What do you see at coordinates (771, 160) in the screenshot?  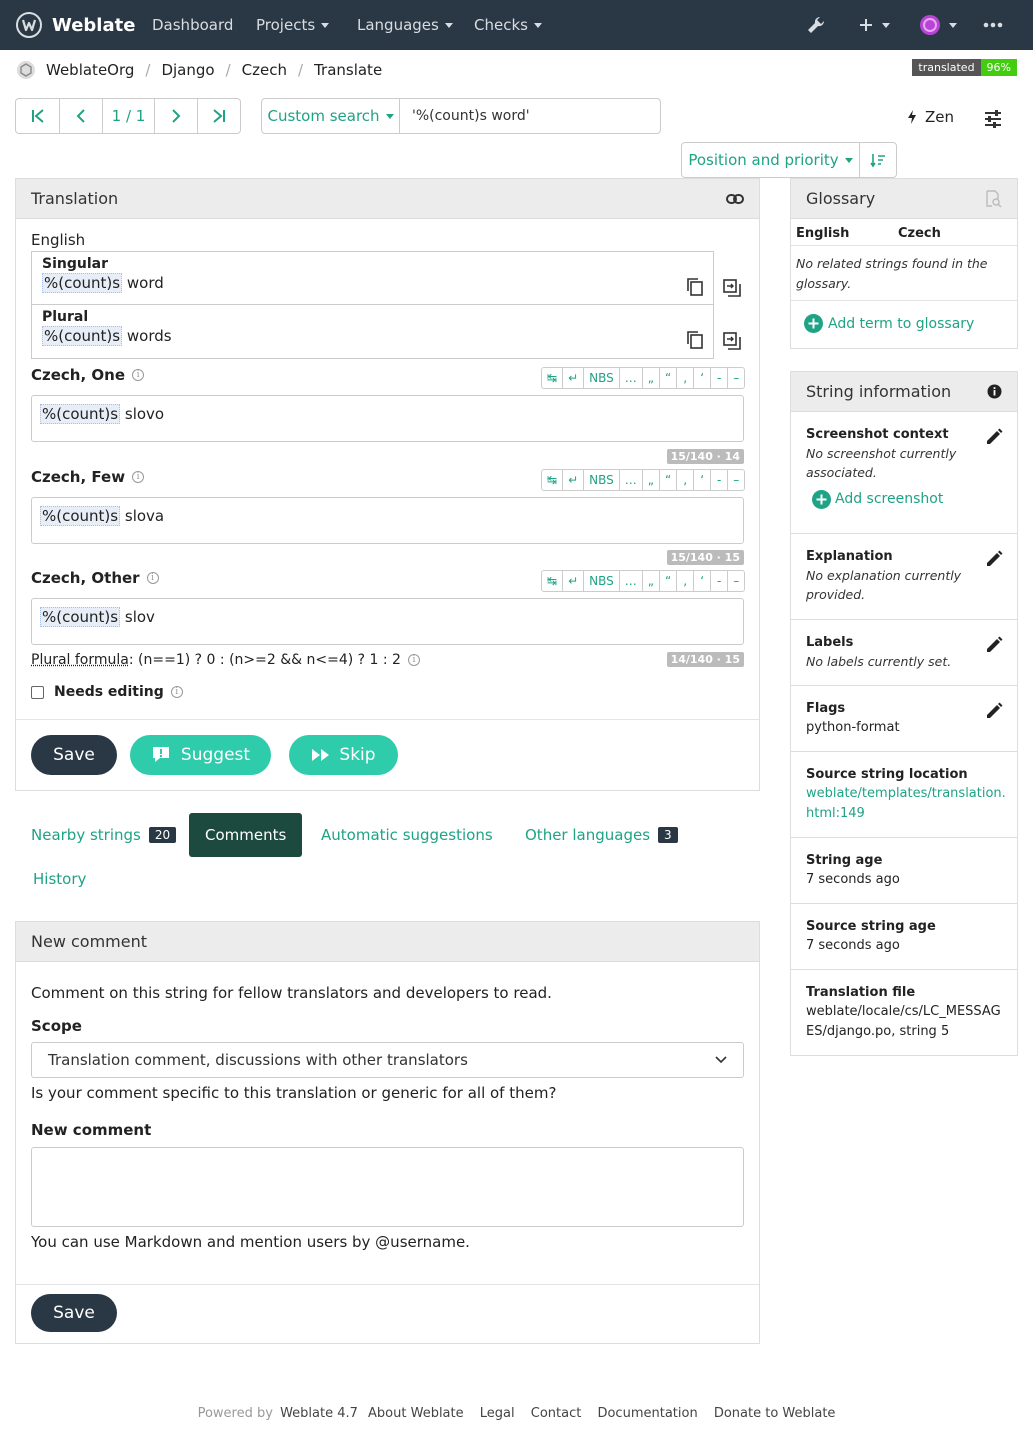 I see `sort-button: Position and priority` at bounding box center [771, 160].